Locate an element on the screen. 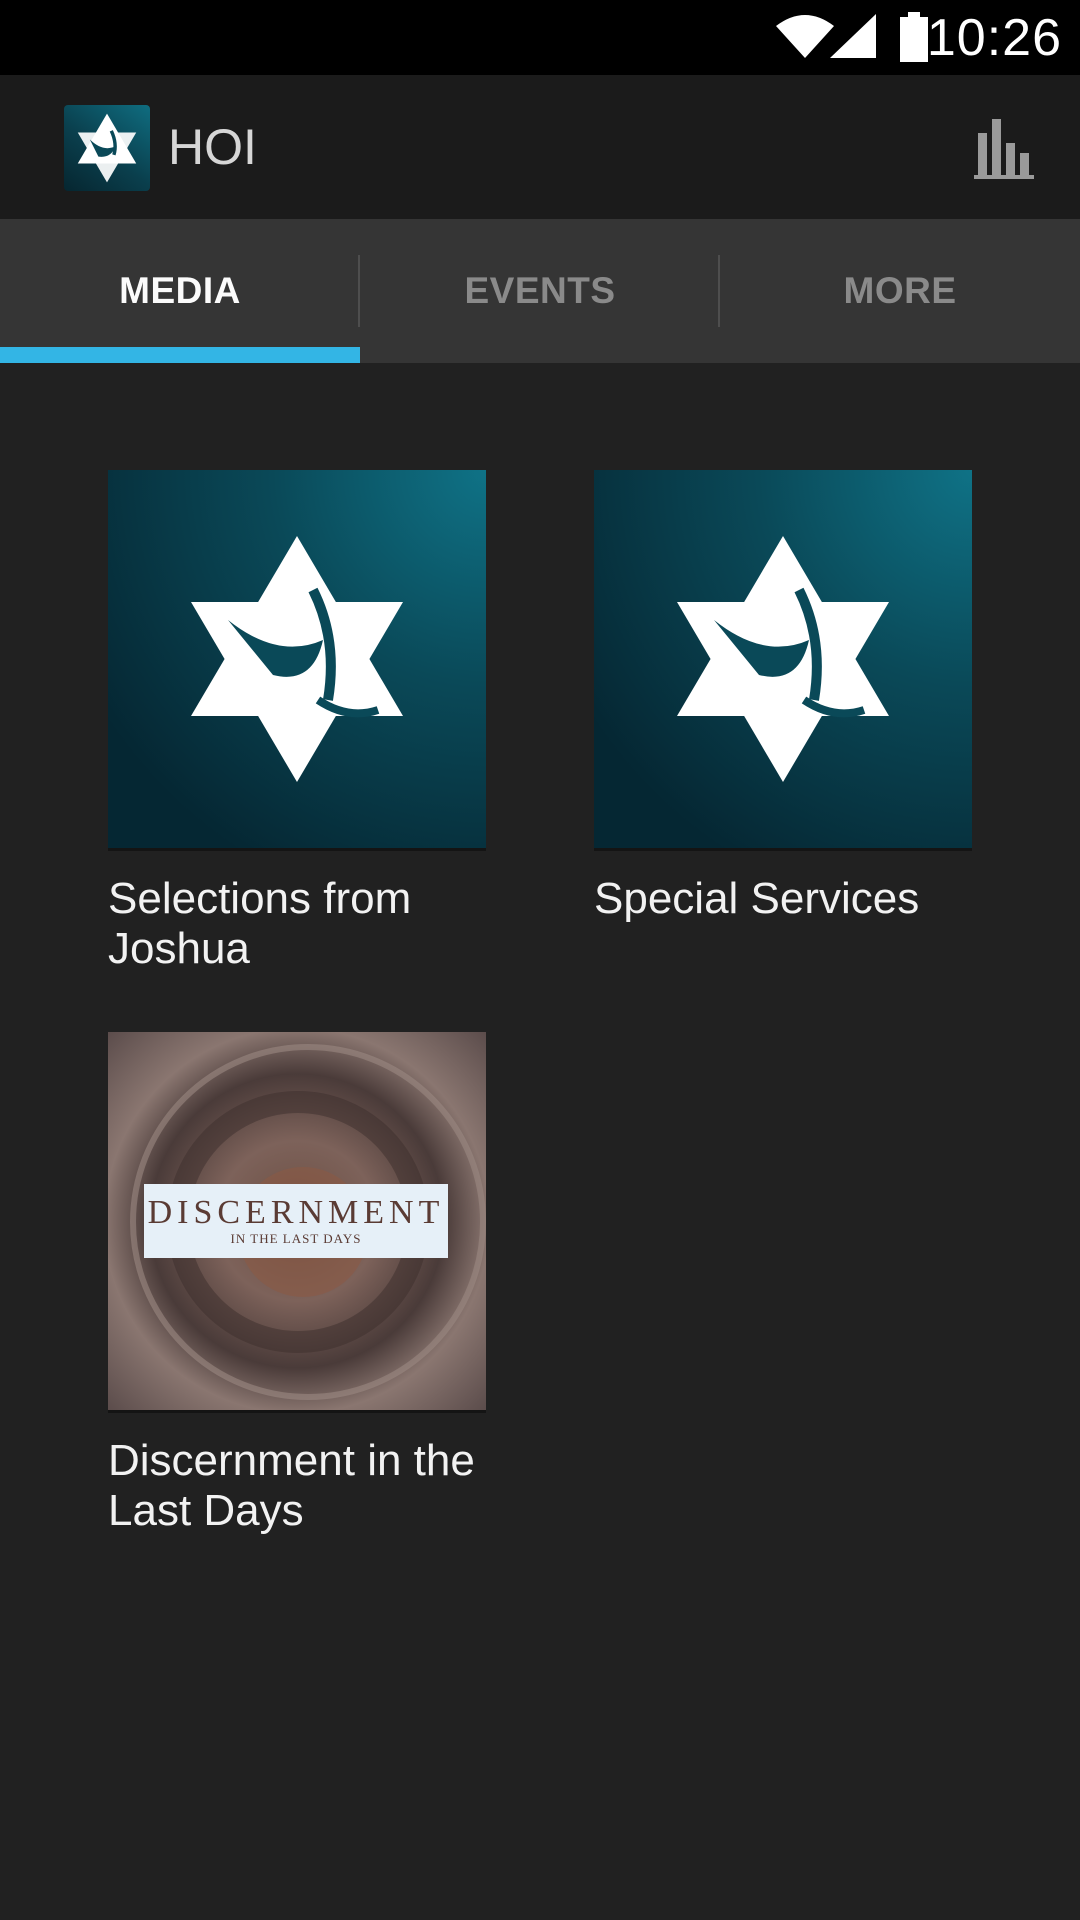  cell-signal-icon is located at coordinates (853, 36).